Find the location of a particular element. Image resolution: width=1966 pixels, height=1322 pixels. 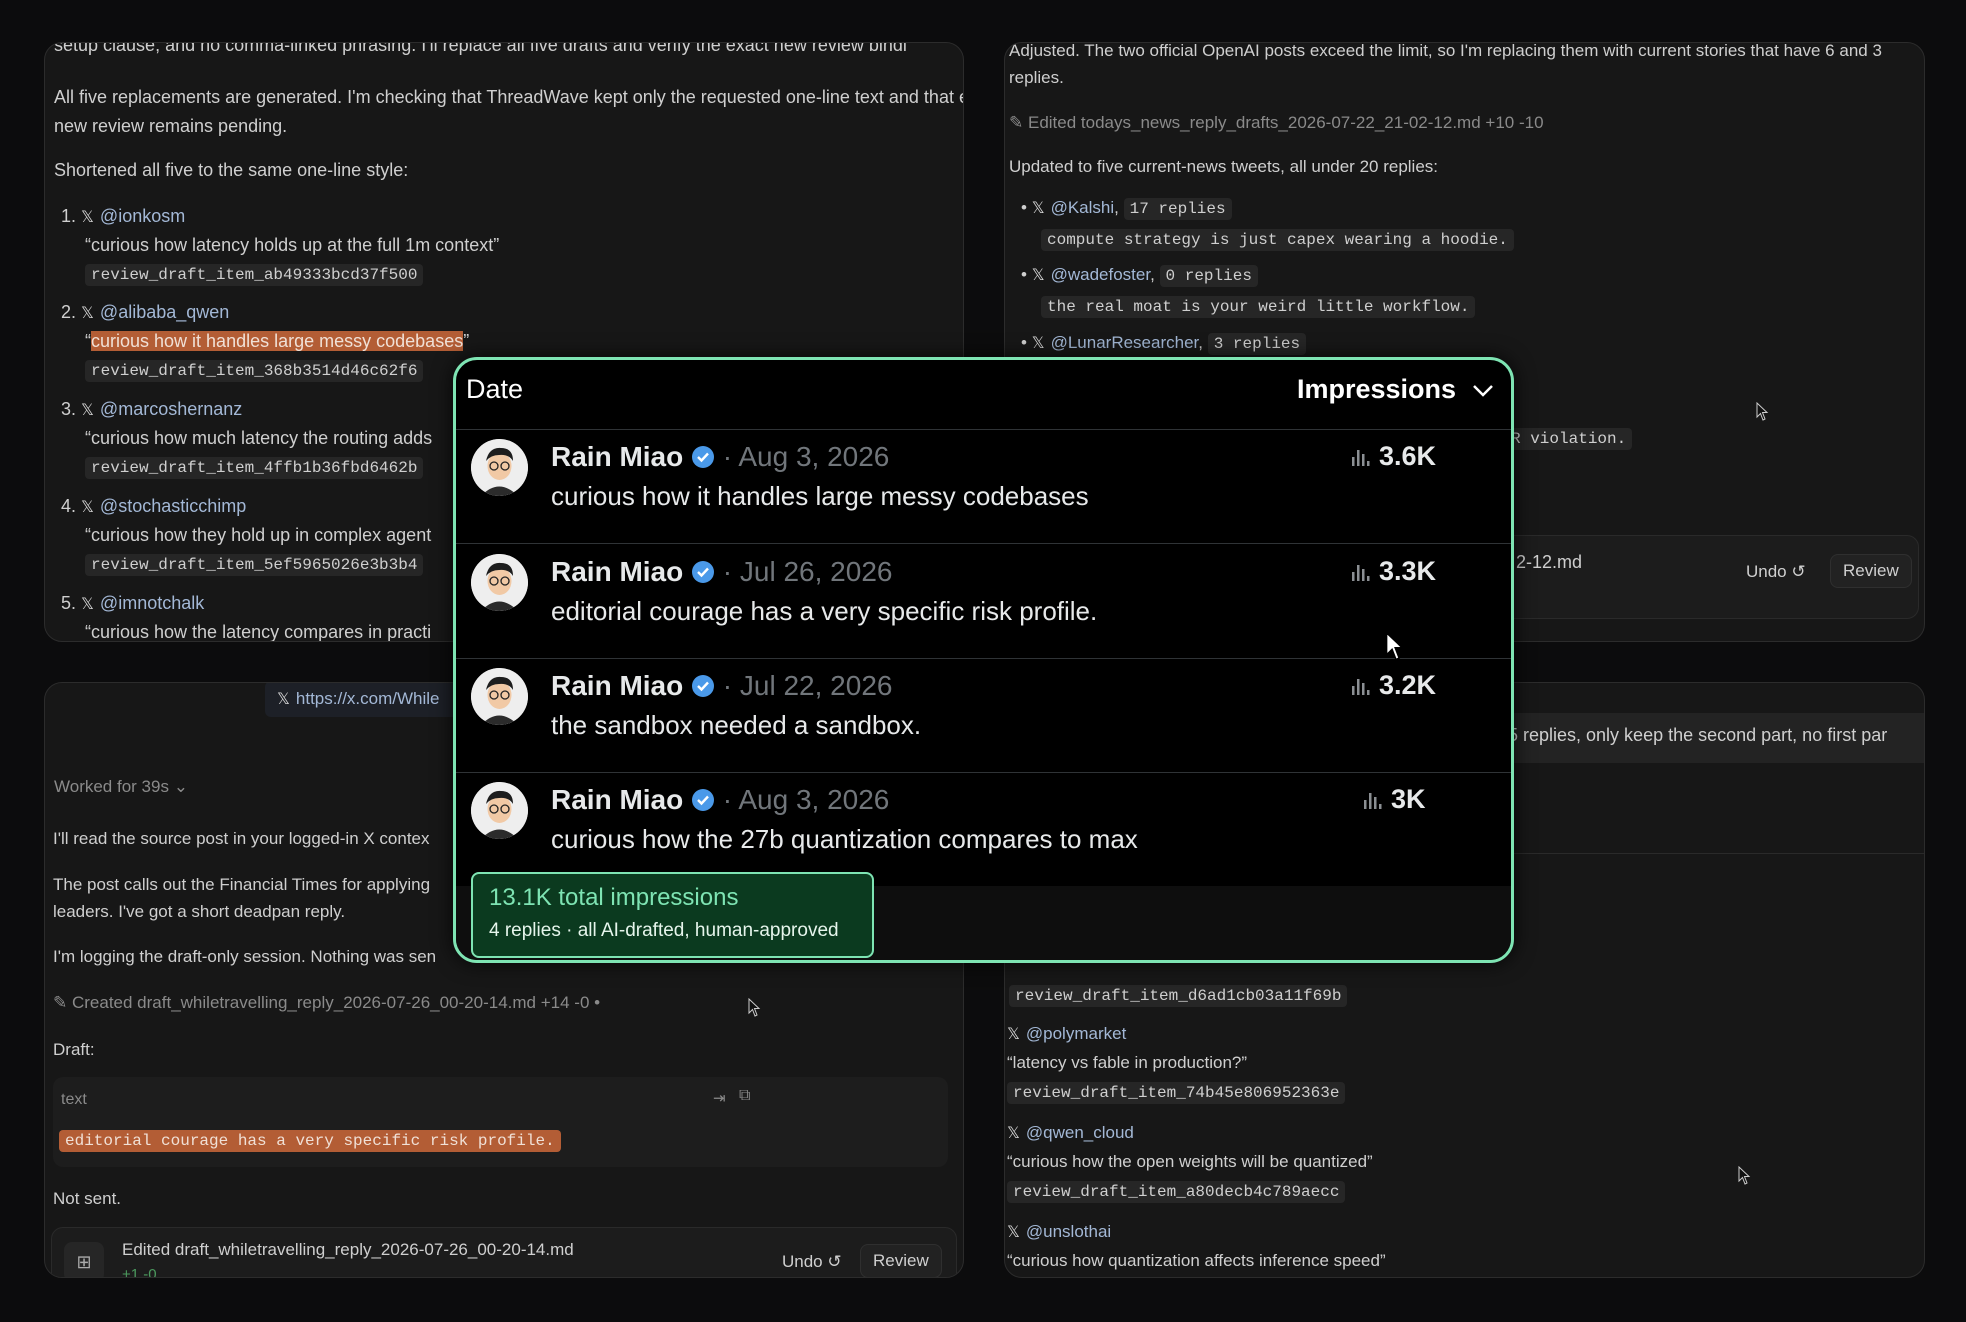

handle-link: @polymarket is located at coordinates (1076, 1033).